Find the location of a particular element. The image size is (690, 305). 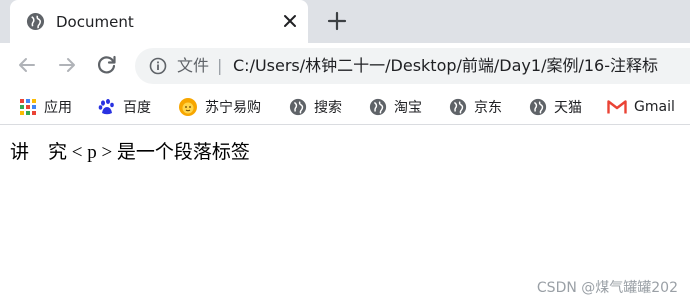

bookmark-search: 搜索 is located at coordinates (315, 107).